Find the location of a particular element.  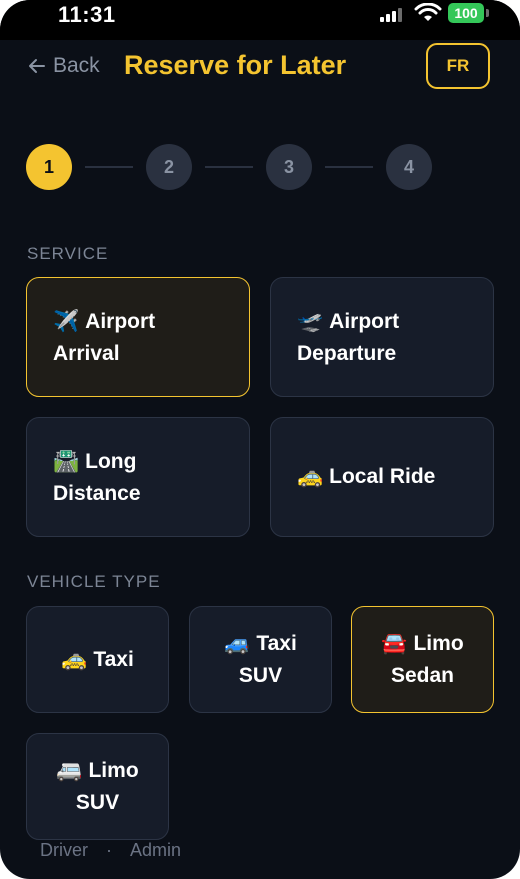

service-option-local-ride: 🚕 Local Ride is located at coordinates (382, 477).